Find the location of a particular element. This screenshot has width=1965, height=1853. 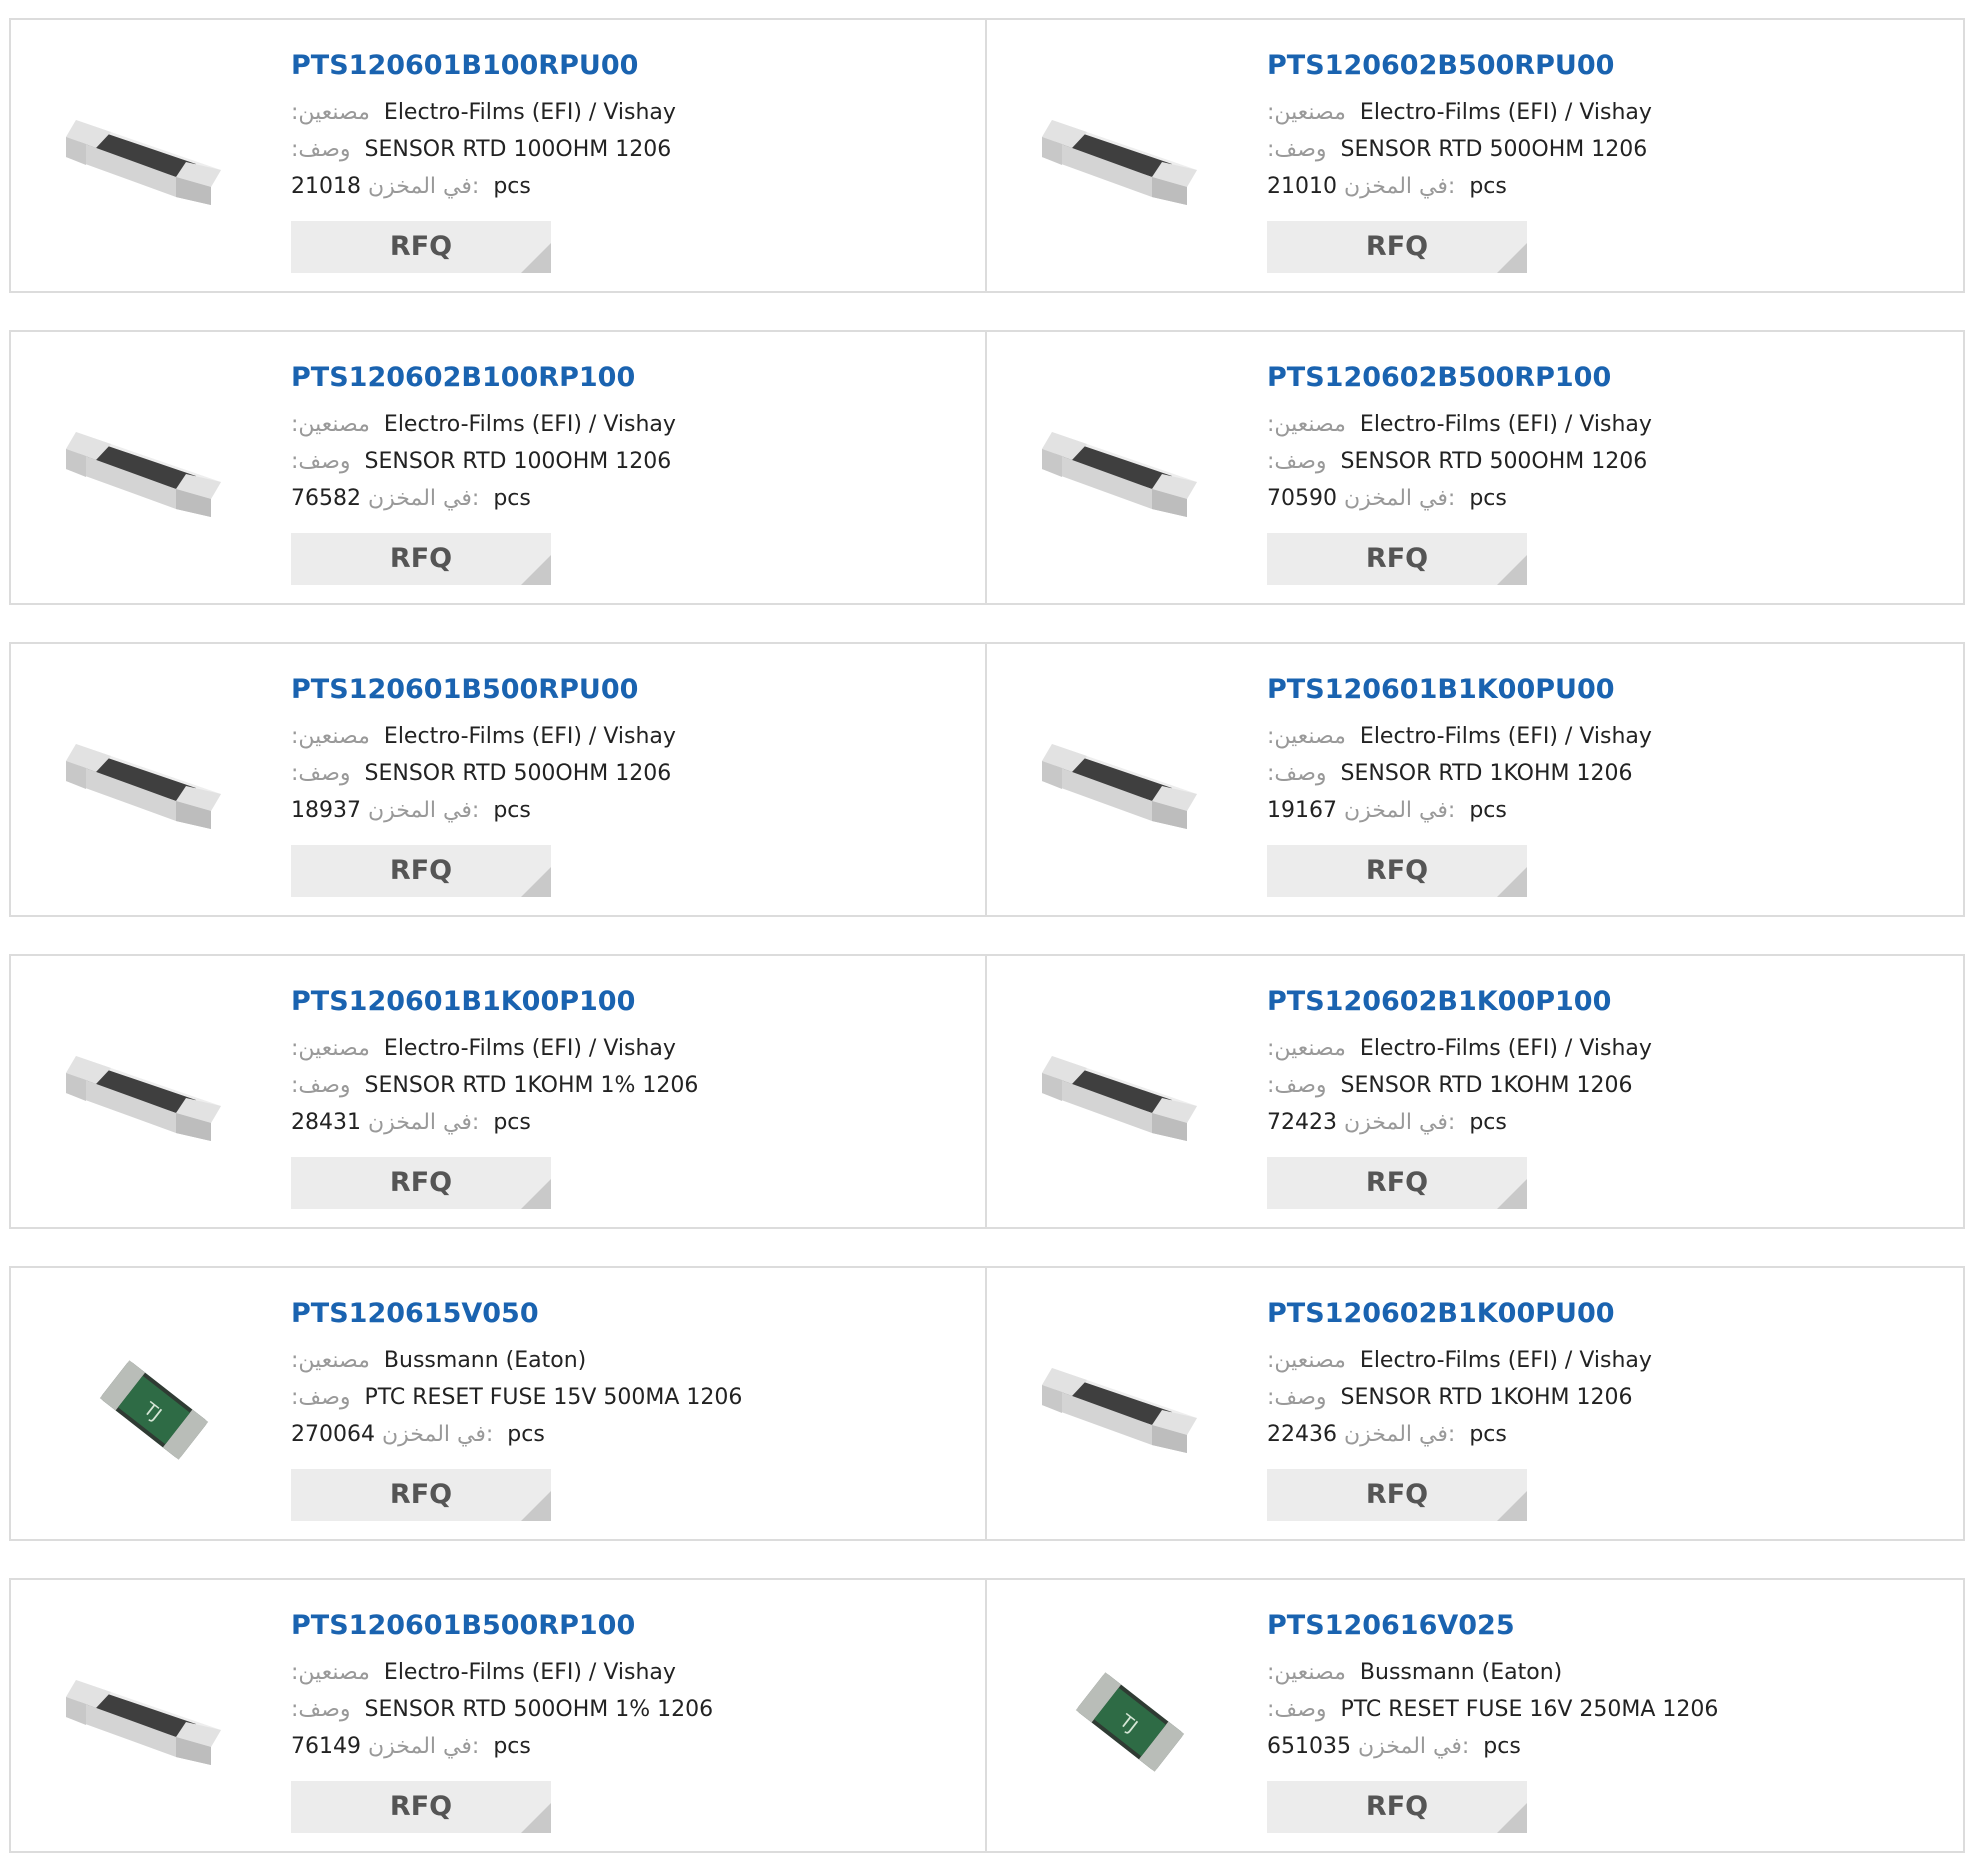

part-number-link: PTS120601B1K00P100 is located at coordinates (463, 1001).